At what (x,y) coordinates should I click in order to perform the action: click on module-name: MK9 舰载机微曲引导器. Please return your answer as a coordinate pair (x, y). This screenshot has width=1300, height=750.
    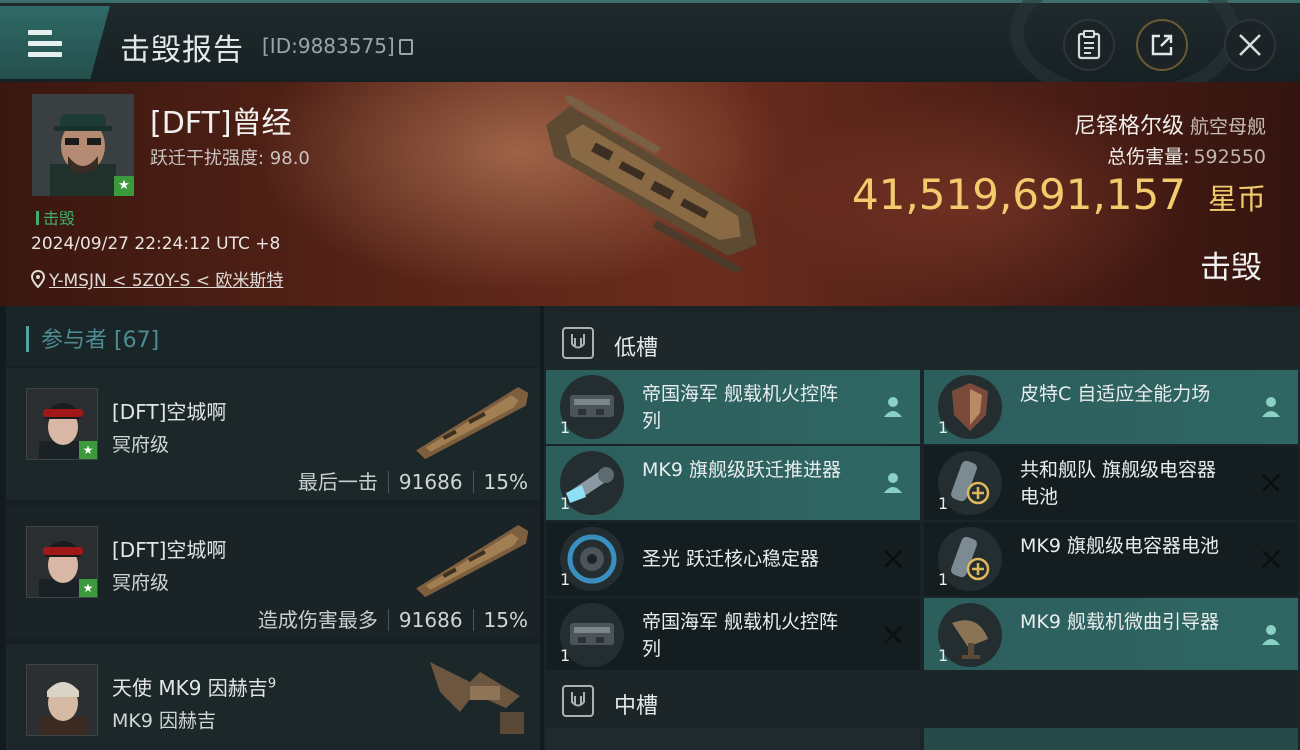
    Looking at the image, I should click on (1119, 622).